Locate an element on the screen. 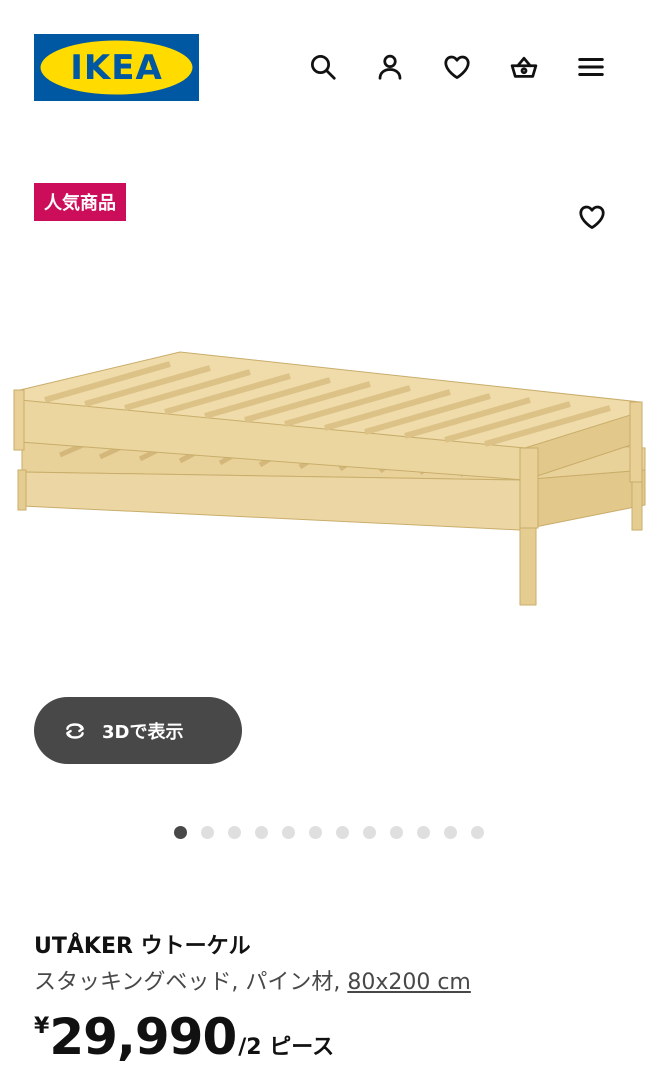 The width and height of the screenshot is (659, 1080). account-icon is located at coordinates (390, 67).